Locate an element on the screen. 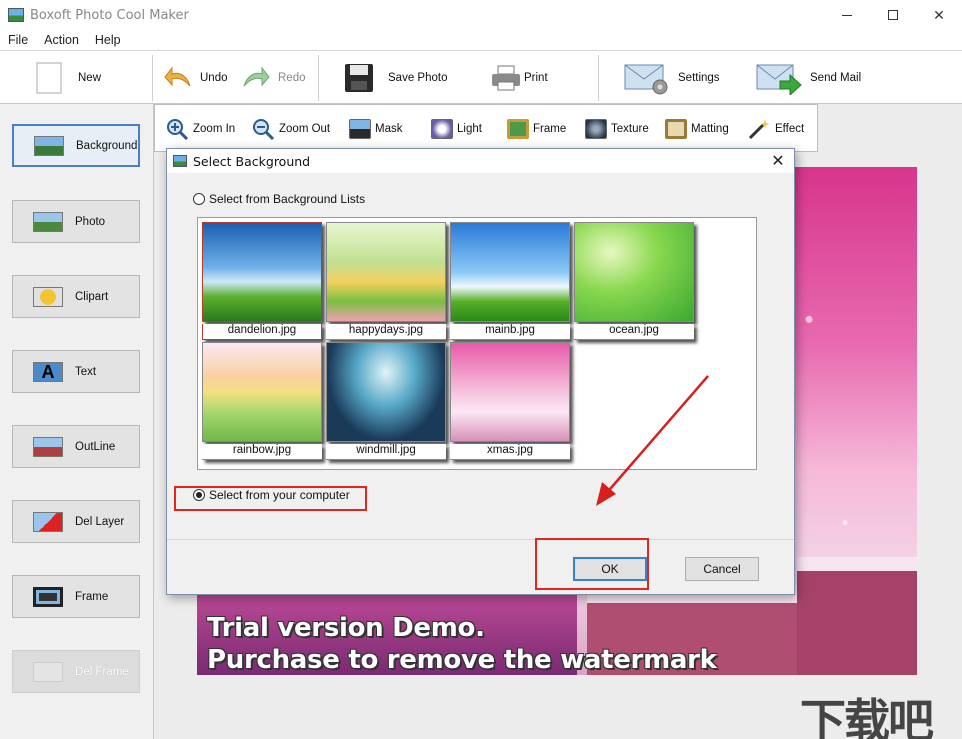 This screenshot has height=739, width=962. sidebar-item-del-layer: Del Layer is located at coordinates (76, 521).